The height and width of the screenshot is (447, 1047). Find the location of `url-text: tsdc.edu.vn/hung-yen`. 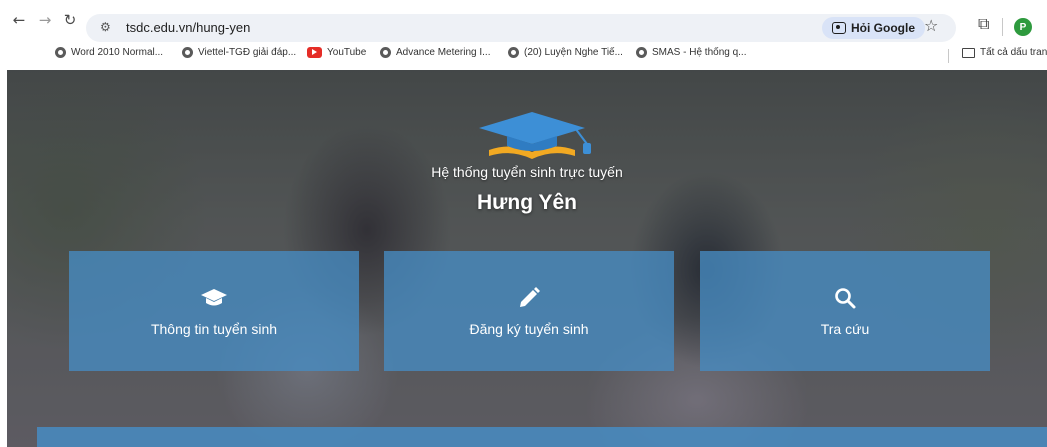

url-text: tsdc.edu.vn/hung-yen is located at coordinates (188, 27).